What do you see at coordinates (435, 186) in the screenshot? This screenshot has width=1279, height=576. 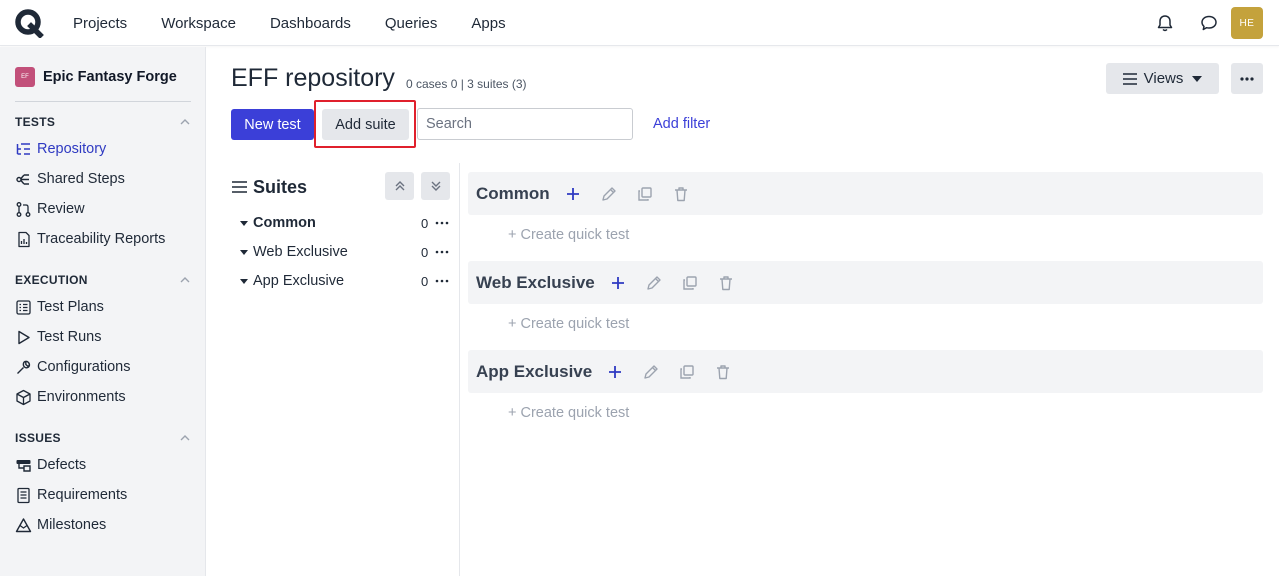 I see `expand-all-button` at bounding box center [435, 186].